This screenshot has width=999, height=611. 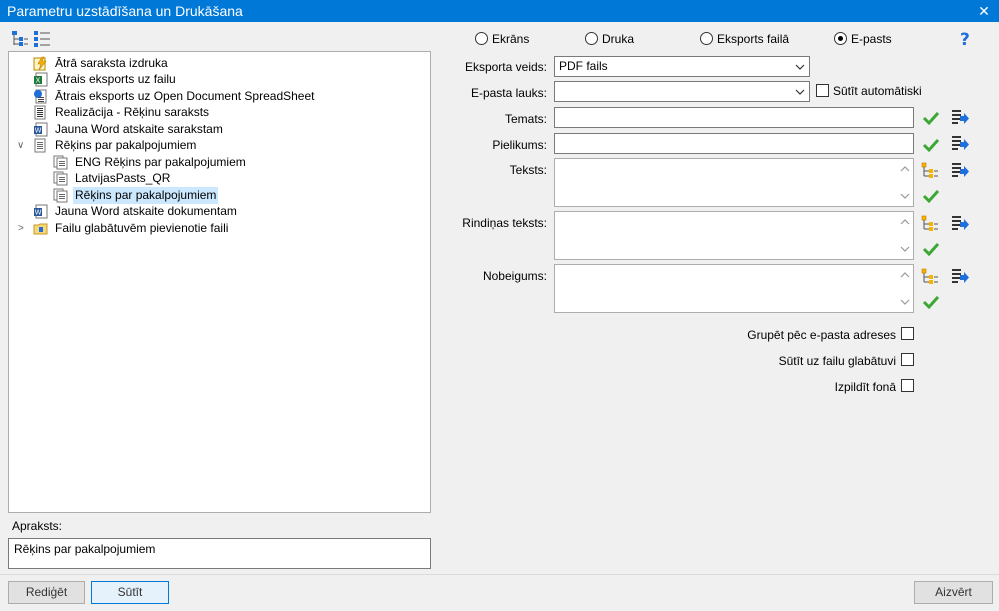 What do you see at coordinates (953, 592) in the screenshot?
I see `close-button: Aizvērt` at bounding box center [953, 592].